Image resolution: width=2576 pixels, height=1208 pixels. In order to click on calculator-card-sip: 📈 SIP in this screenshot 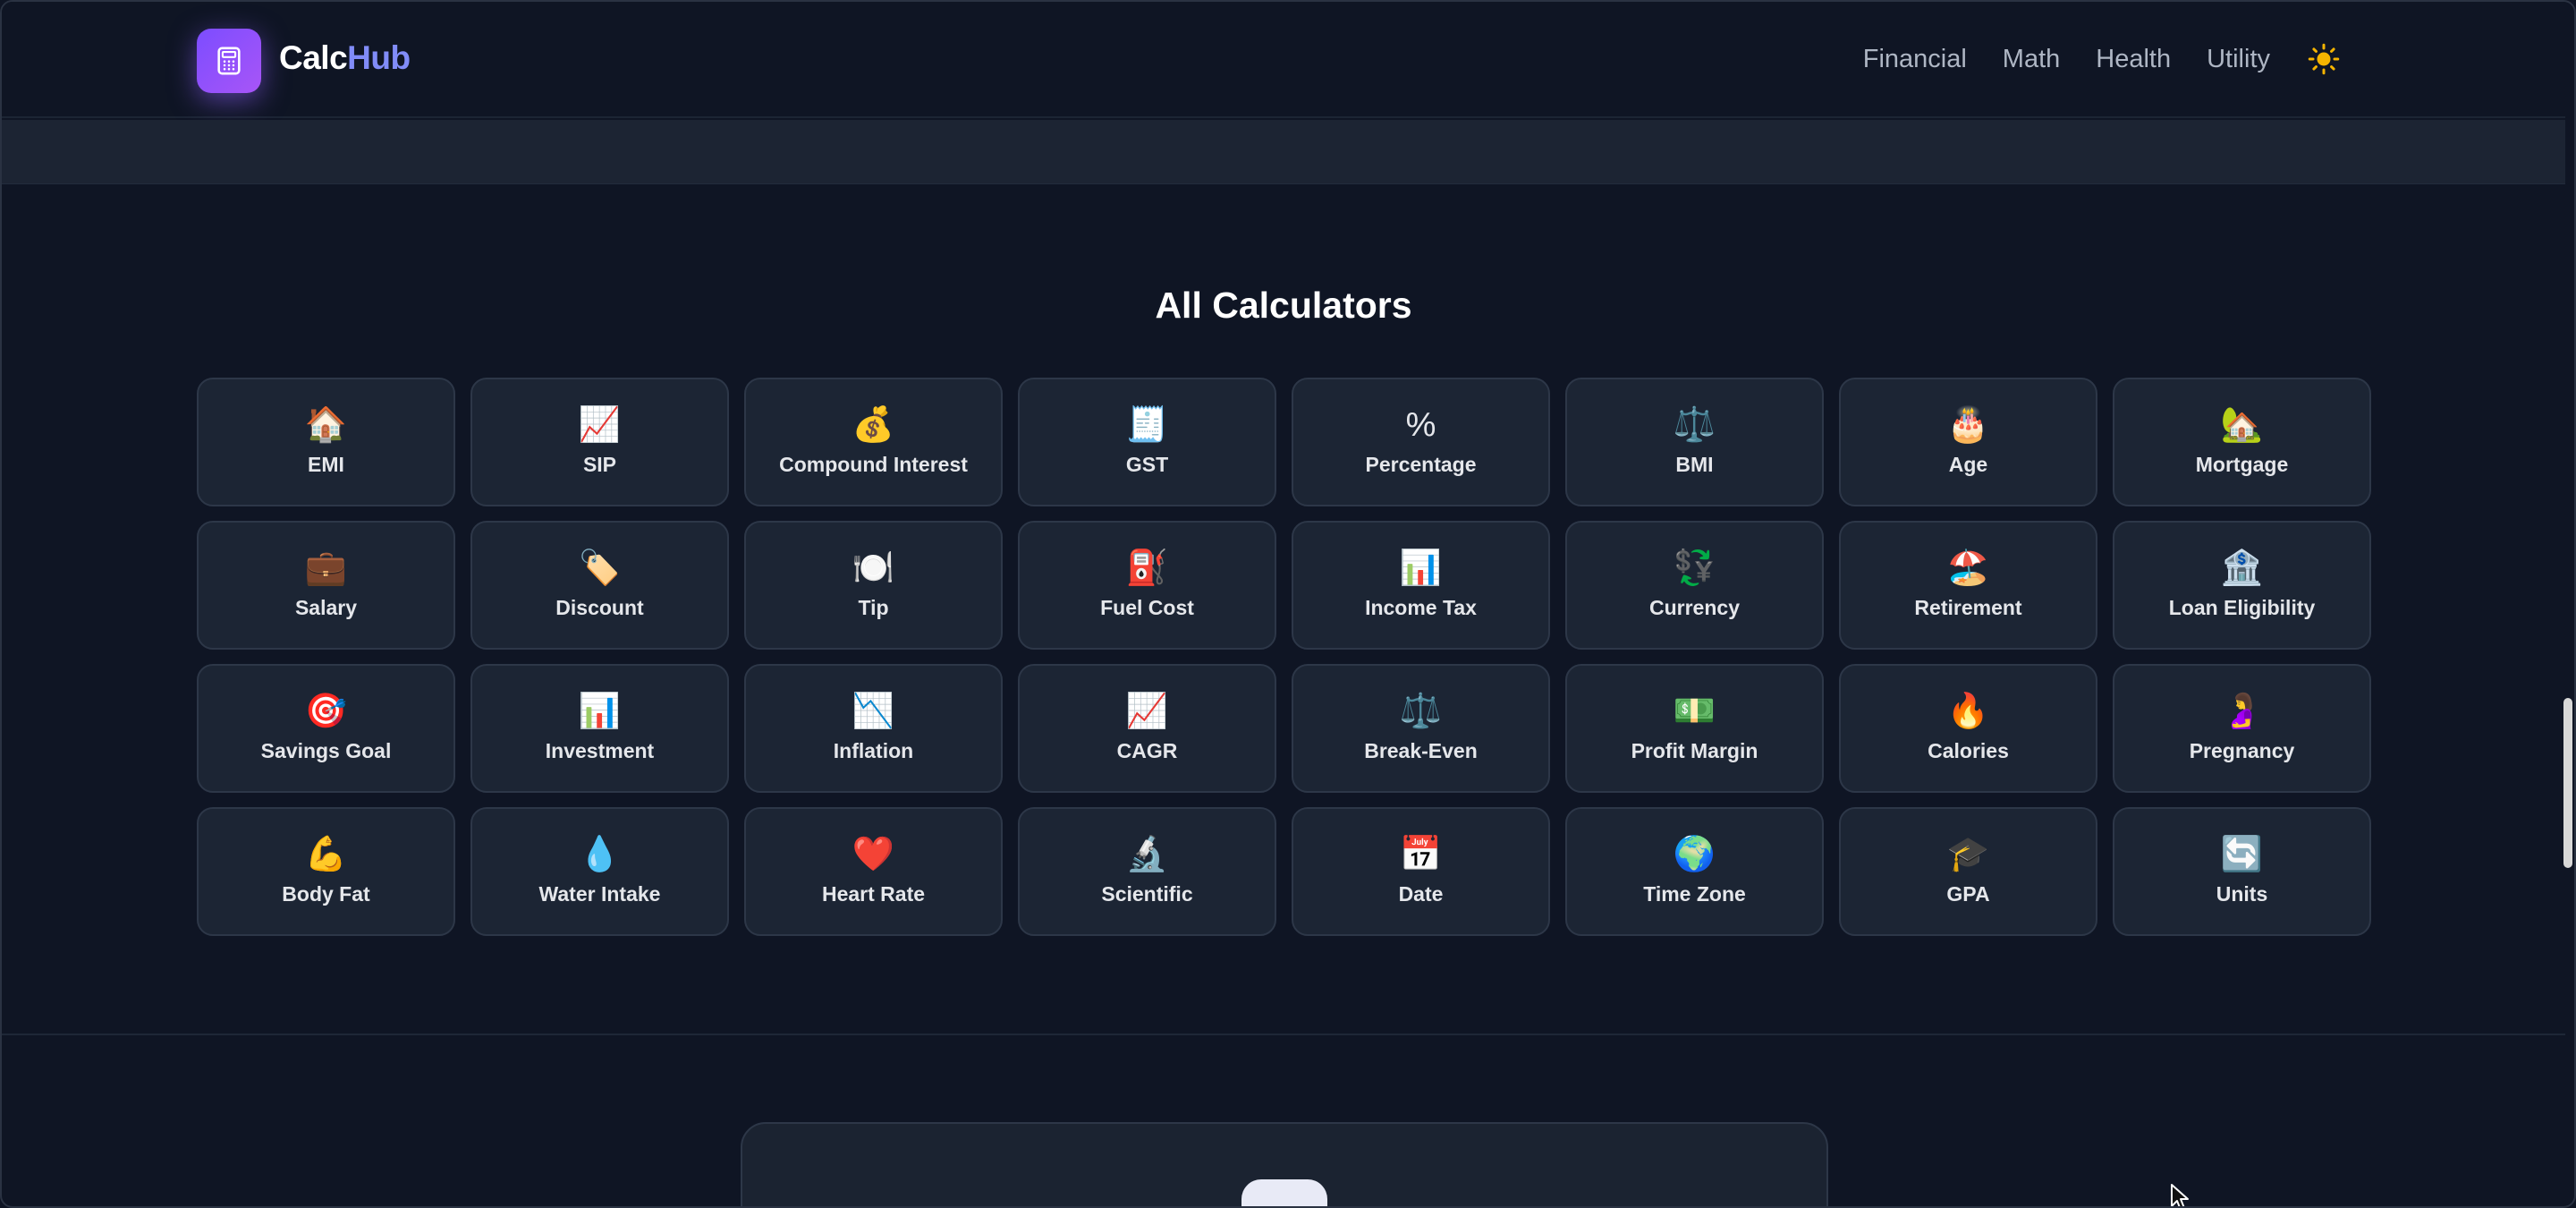, I will do `click(599, 442)`.